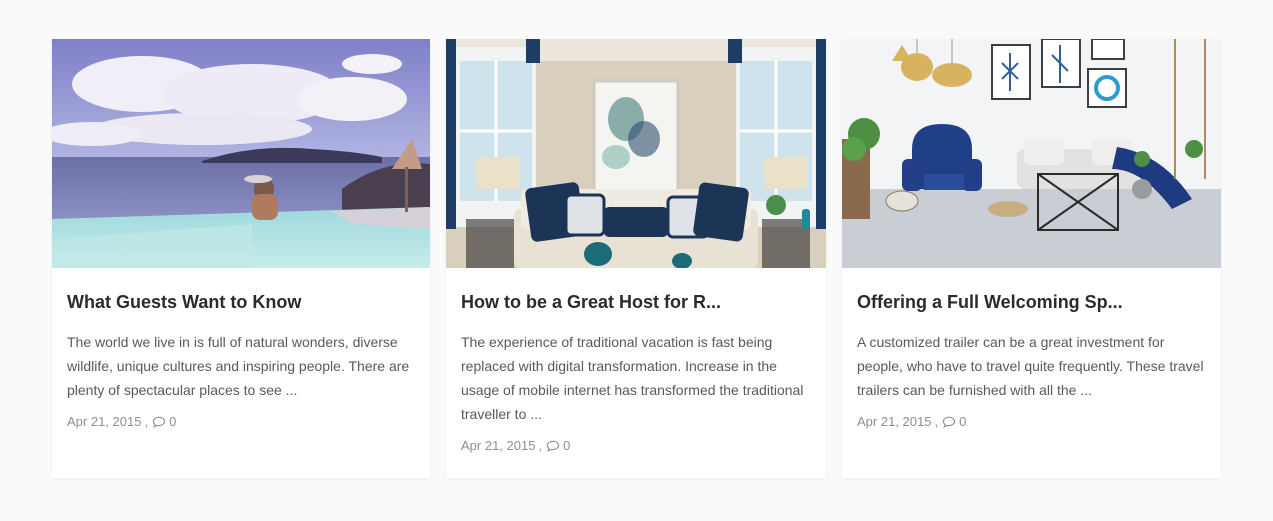 The height and width of the screenshot is (521, 1273). I want to click on post-image-living-room, so click(636, 153).